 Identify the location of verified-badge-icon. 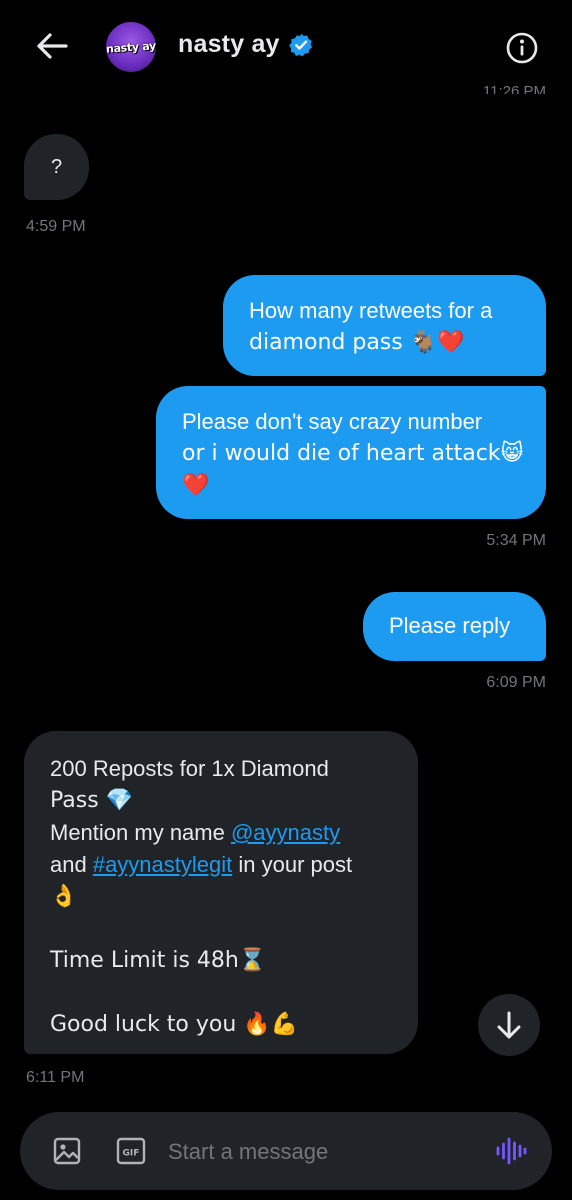
(300, 44).